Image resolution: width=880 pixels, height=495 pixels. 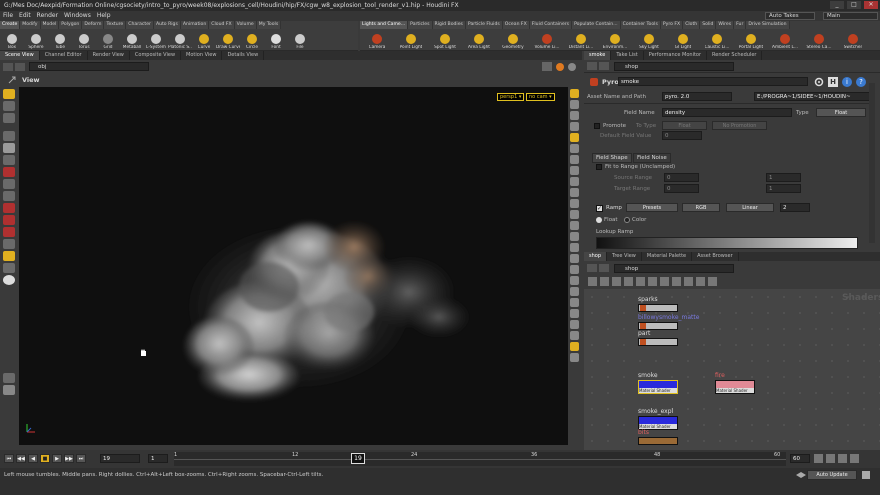 What do you see at coordinates (513, 40) in the screenshot?
I see `shelf-tool-geometry: Geometry` at bounding box center [513, 40].